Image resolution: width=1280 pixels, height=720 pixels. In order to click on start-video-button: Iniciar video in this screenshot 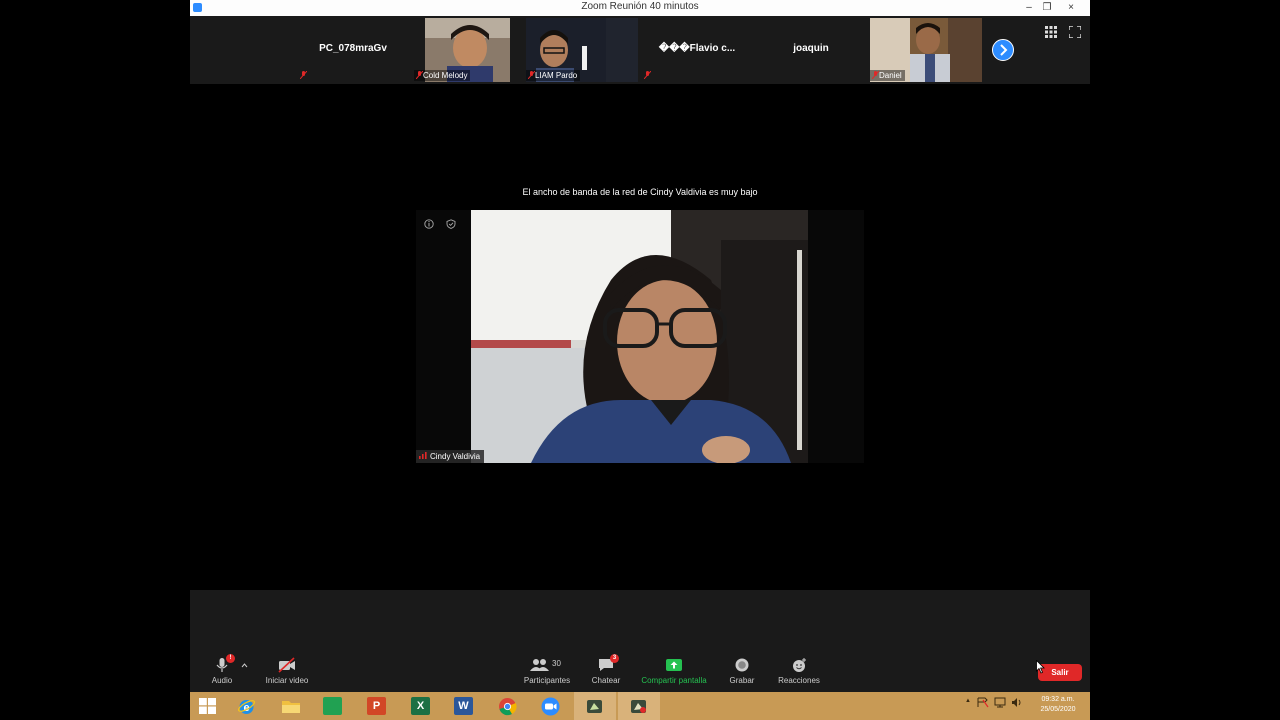, I will do `click(287, 671)`.